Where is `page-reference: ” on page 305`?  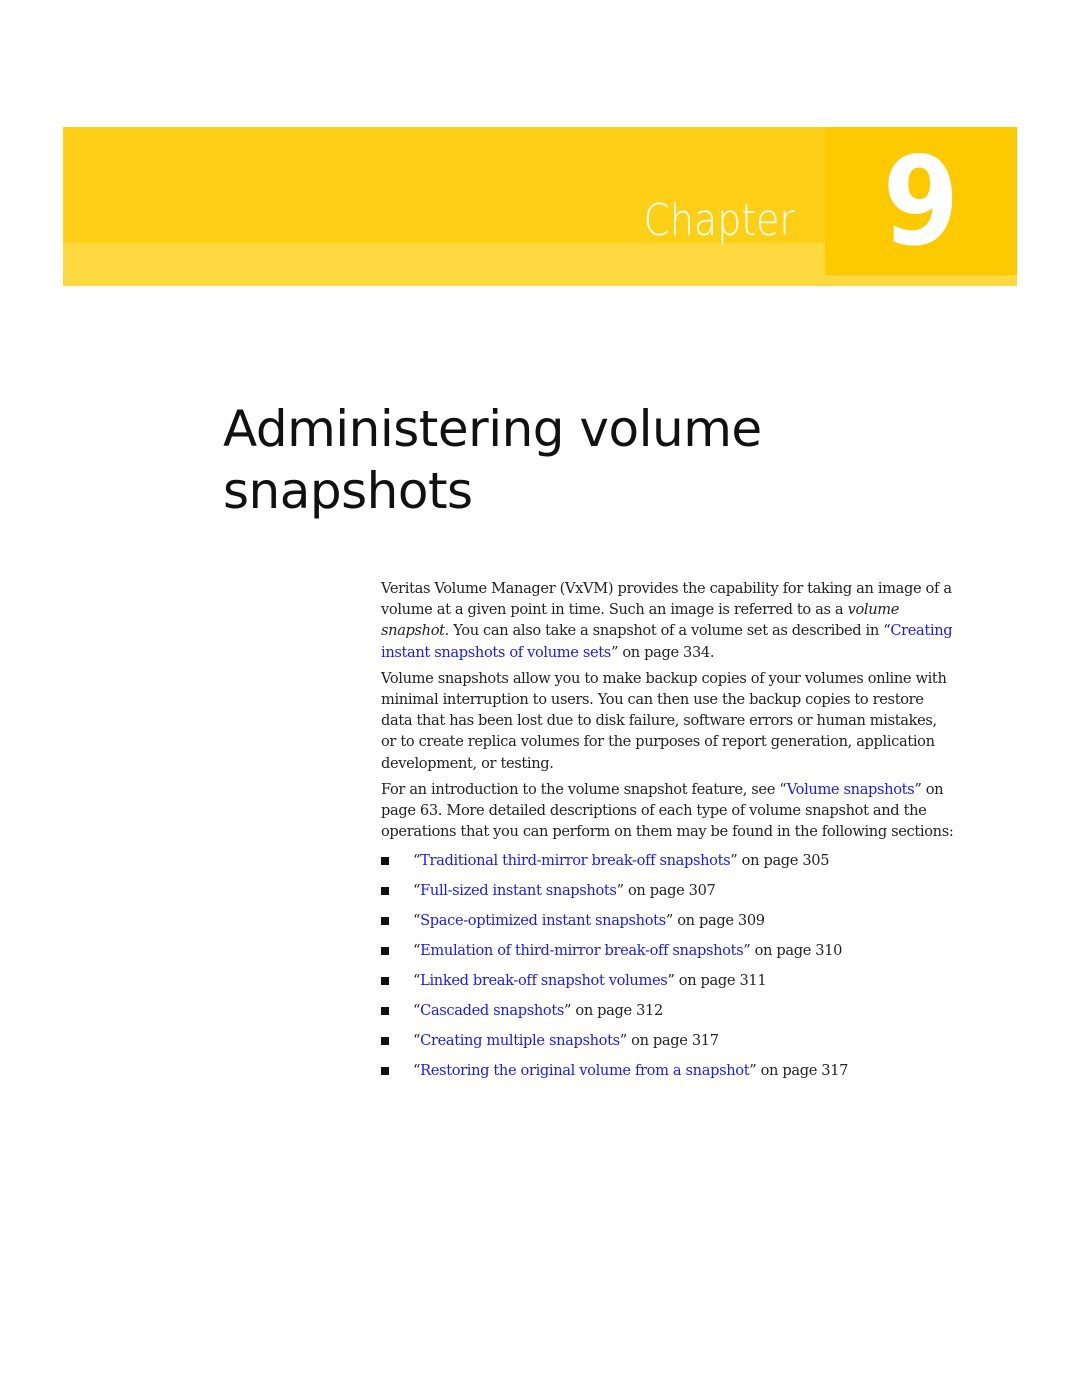
page-reference: ” on page 305 is located at coordinates (780, 861).